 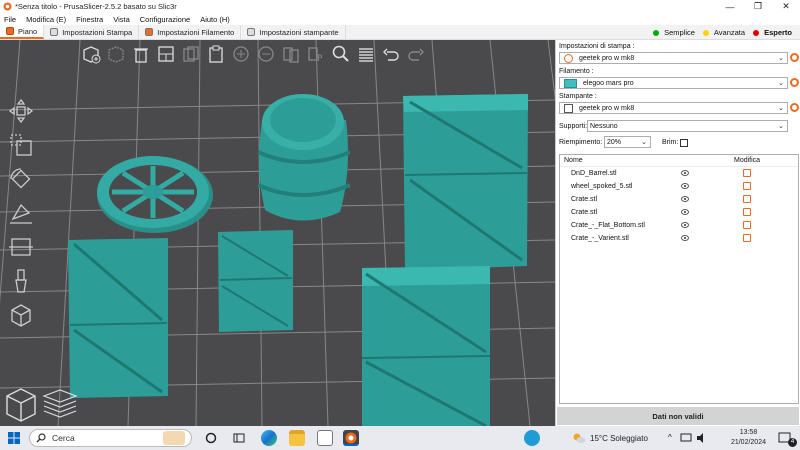 What do you see at coordinates (89, 19) in the screenshot?
I see `menu-window: Finestra` at bounding box center [89, 19].